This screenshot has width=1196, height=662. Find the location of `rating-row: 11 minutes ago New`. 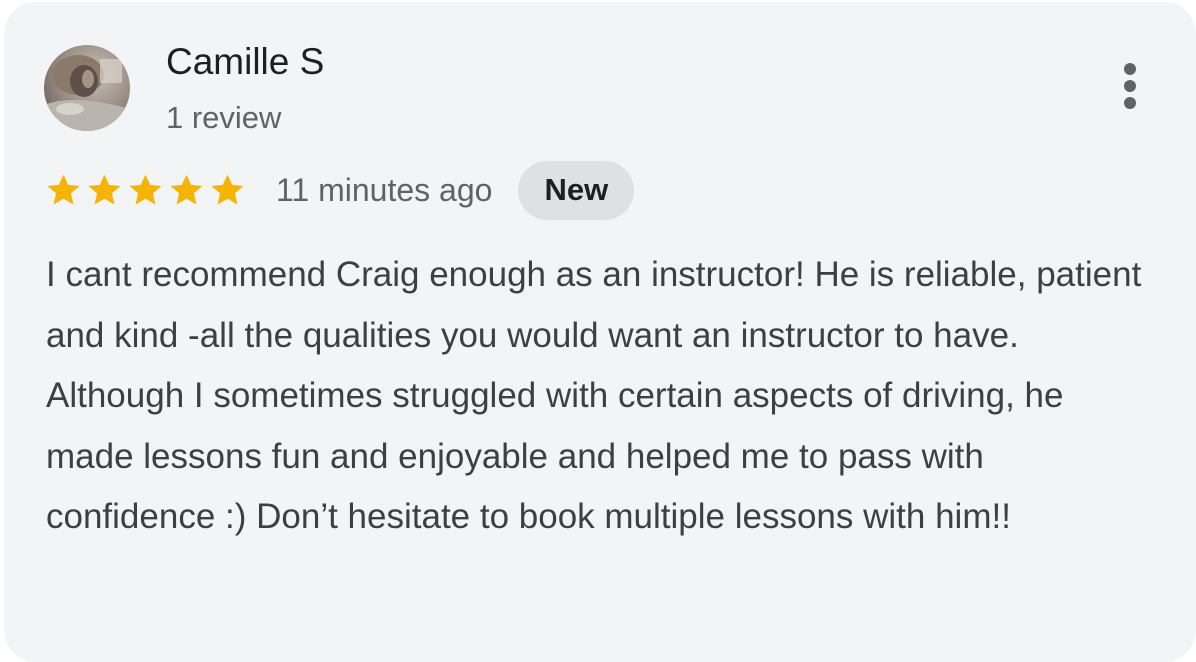

rating-row: 11 minutes ago New is located at coordinates (339, 190).